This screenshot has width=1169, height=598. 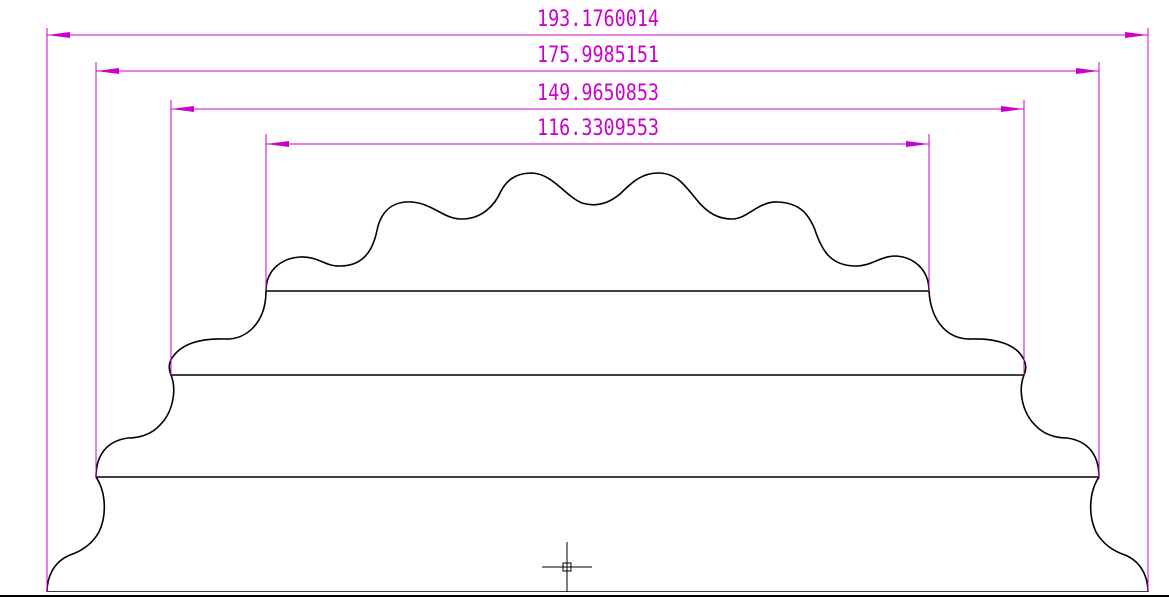 I want to click on dim-3-label: 149.9650853, so click(x=598, y=93).